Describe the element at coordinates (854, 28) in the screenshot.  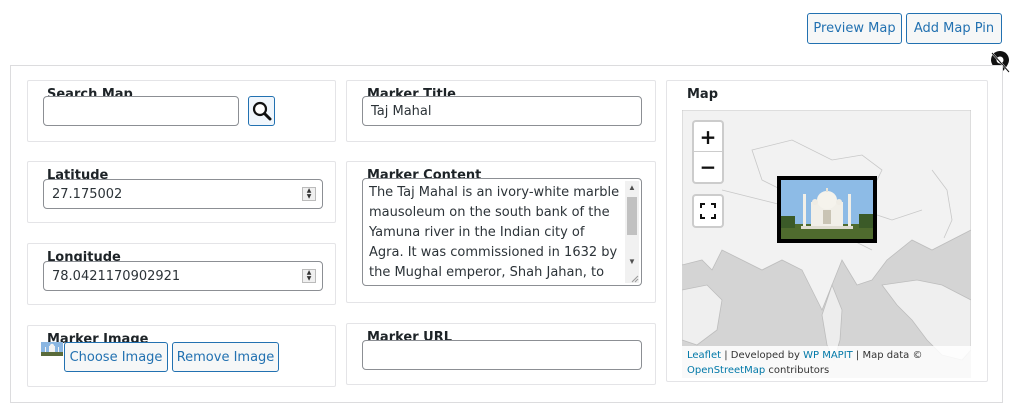
I see `preview-map-button: Preview Map` at that location.